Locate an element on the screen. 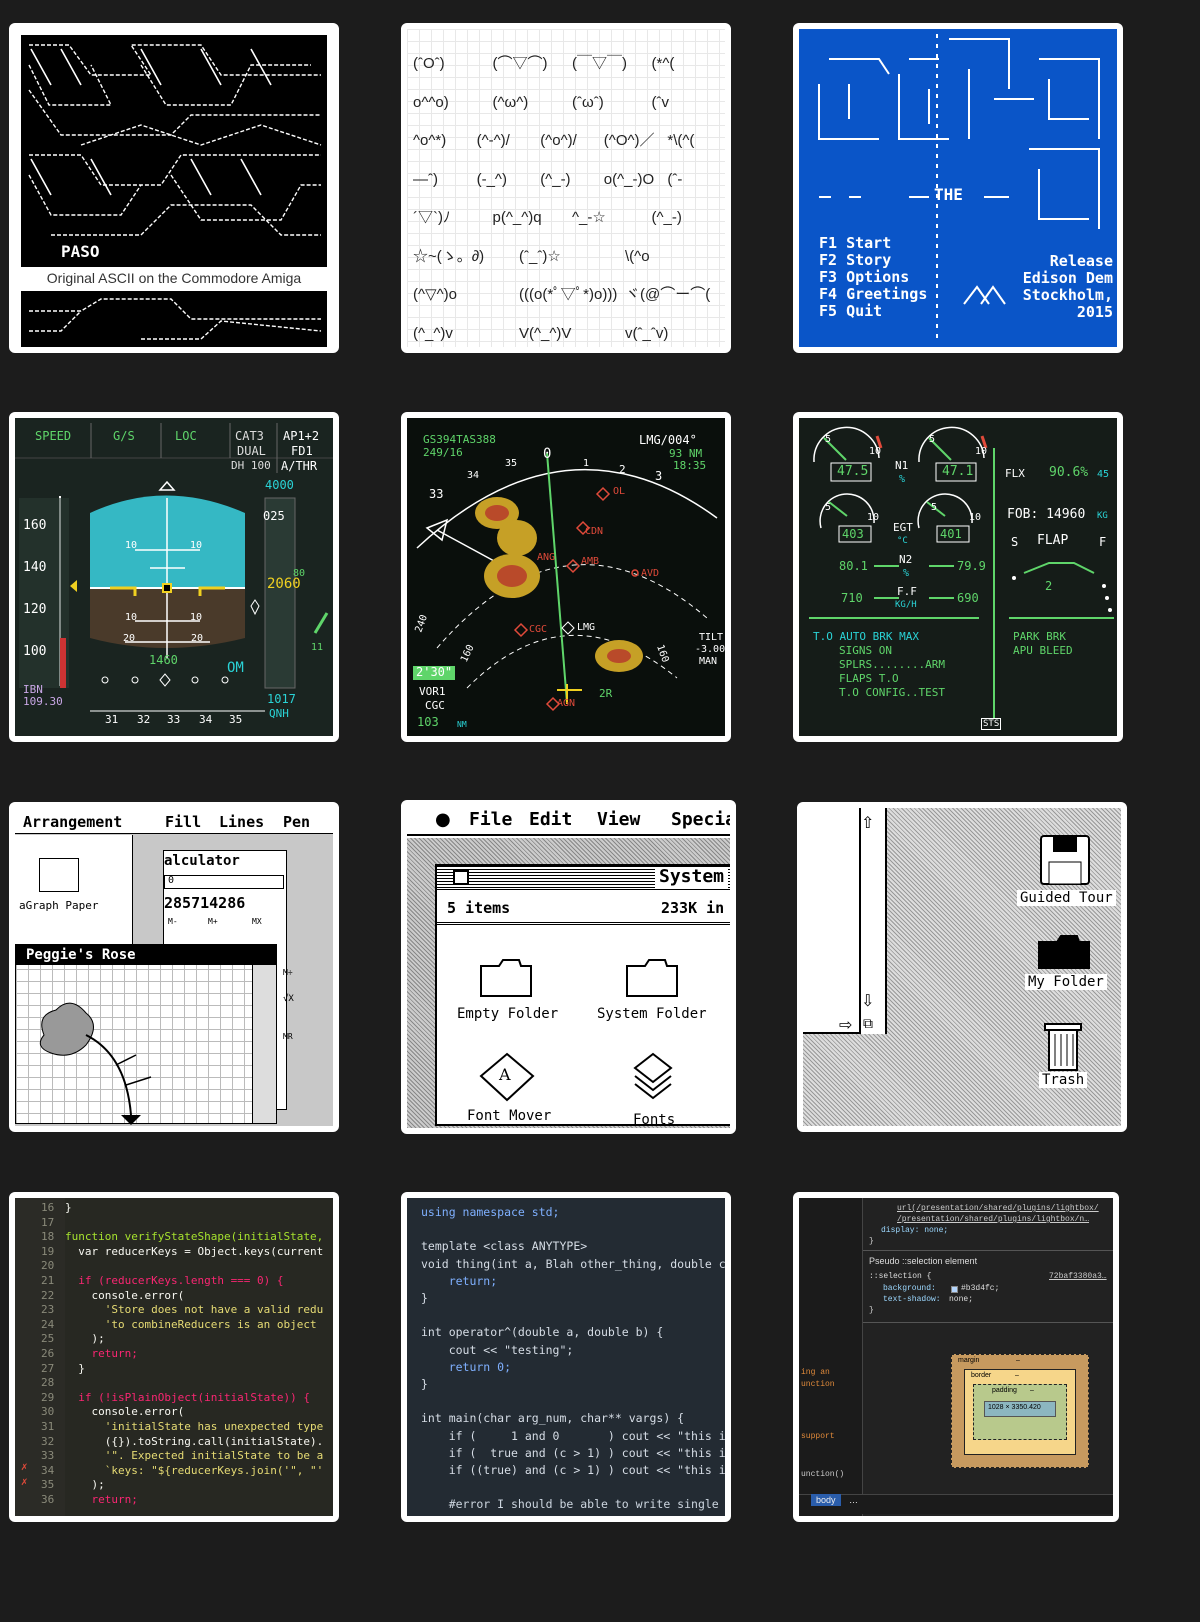  cbm-menu-item: F5 Quit is located at coordinates (851, 311).